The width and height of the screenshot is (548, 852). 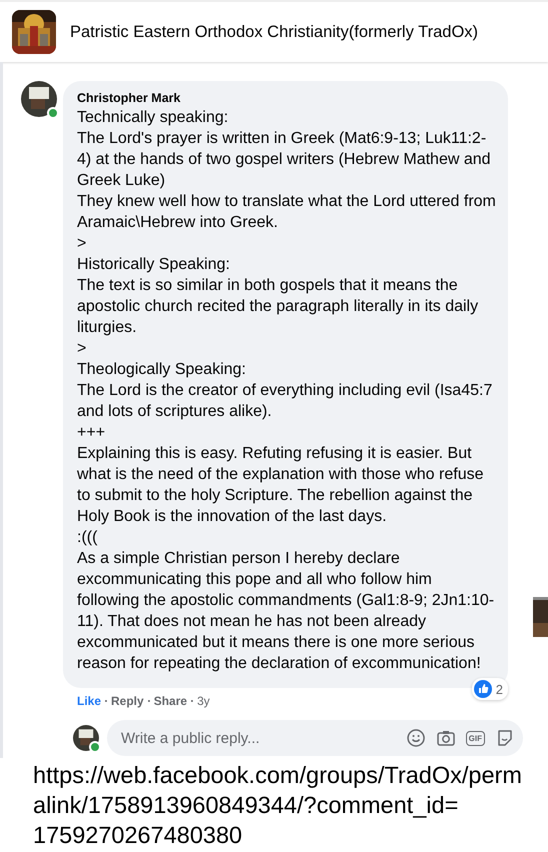 I want to click on author-name: Christopher Mark, so click(x=286, y=98).